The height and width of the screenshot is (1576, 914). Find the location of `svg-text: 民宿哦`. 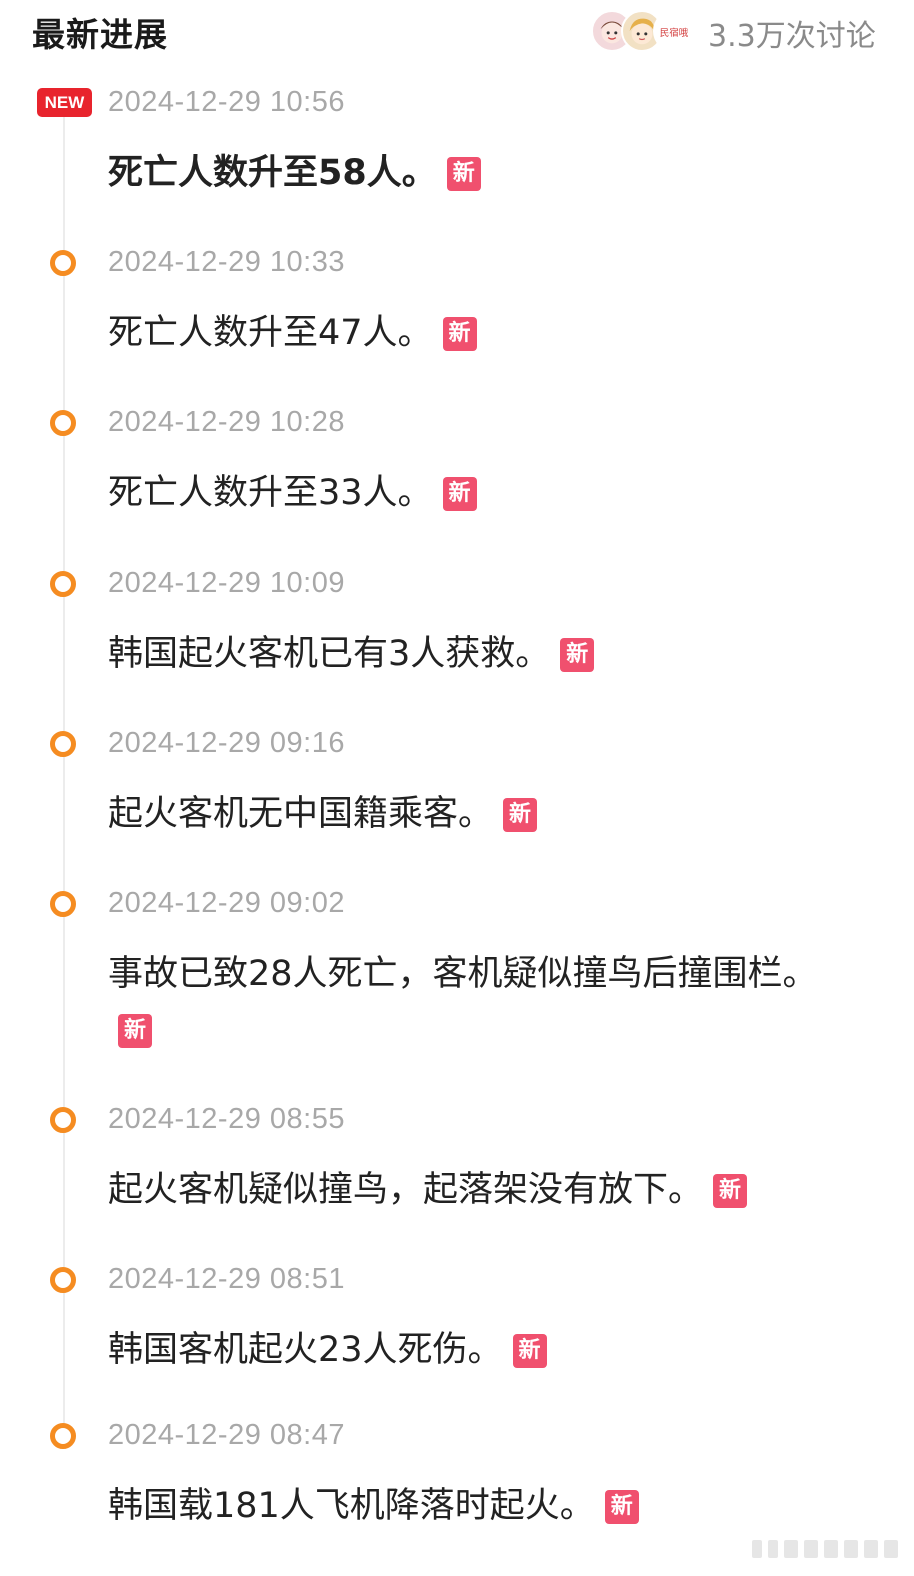

svg-text: 民宿哦 is located at coordinates (674, 33).